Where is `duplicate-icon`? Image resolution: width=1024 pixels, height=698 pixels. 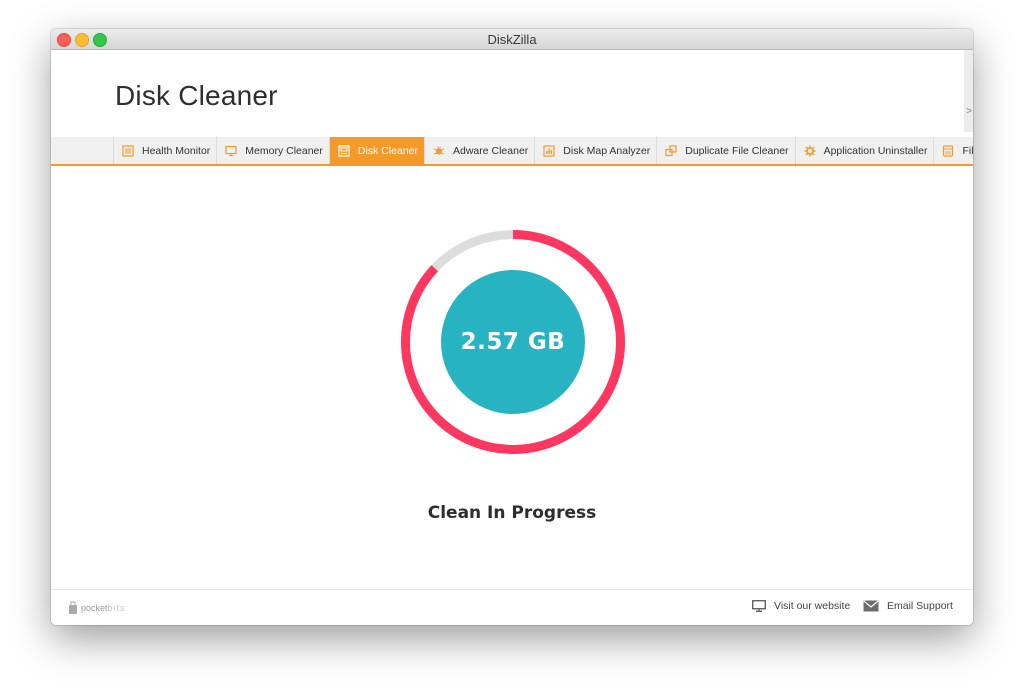 duplicate-icon is located at coordinates (671, 150).